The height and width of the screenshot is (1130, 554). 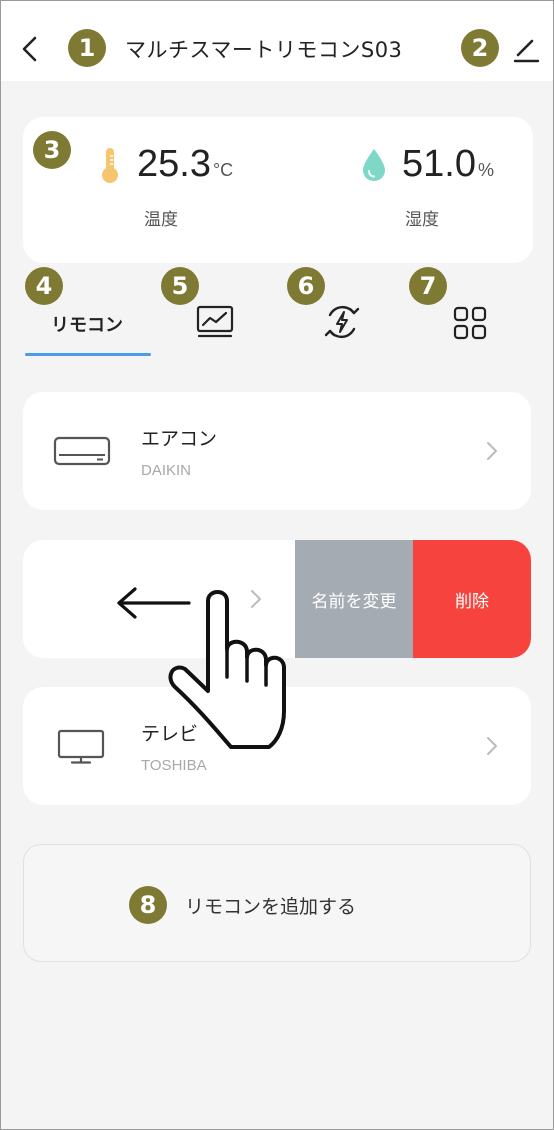 What do you see at coordinates (81, 746) in the screenshot?
I see `tv-icon` at bounding box center [81, 746].